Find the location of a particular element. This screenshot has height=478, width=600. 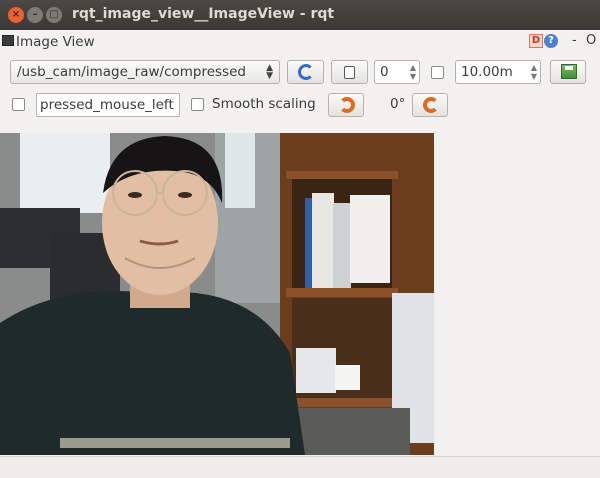

bag-button is located at coordinates (349, 72).